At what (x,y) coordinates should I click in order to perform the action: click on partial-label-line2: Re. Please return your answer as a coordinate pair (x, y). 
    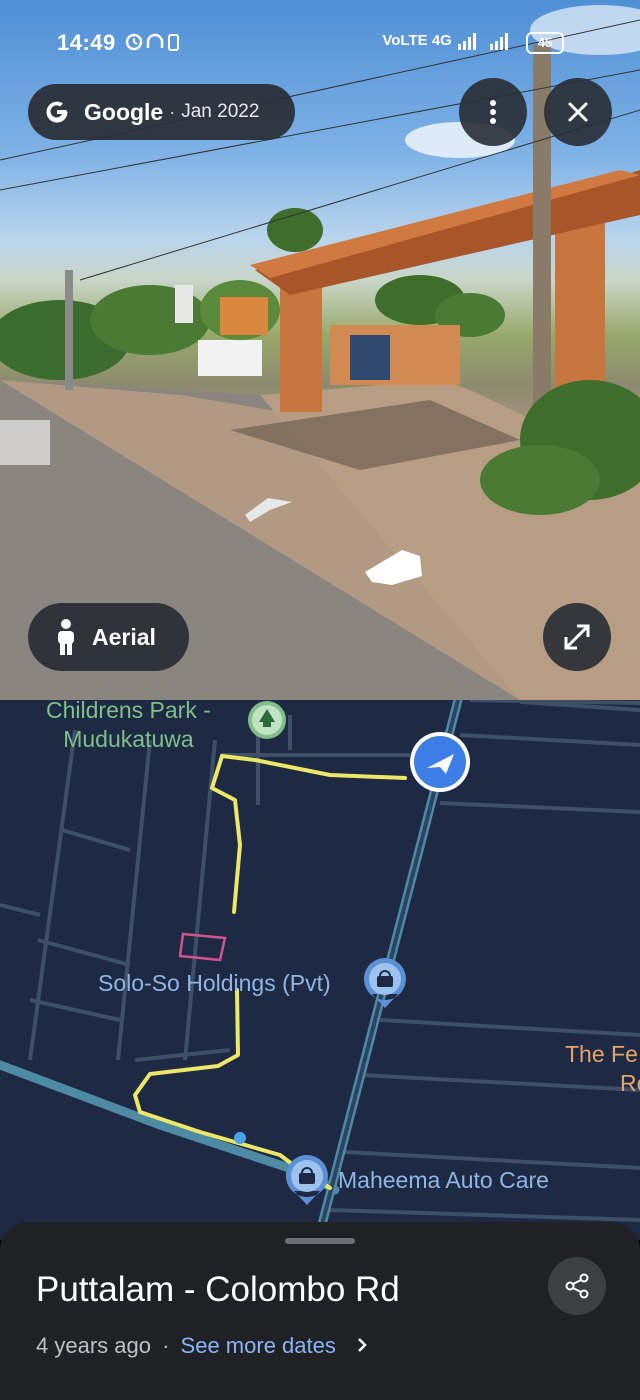
    Looking at the image, I should click on (630, 1083).